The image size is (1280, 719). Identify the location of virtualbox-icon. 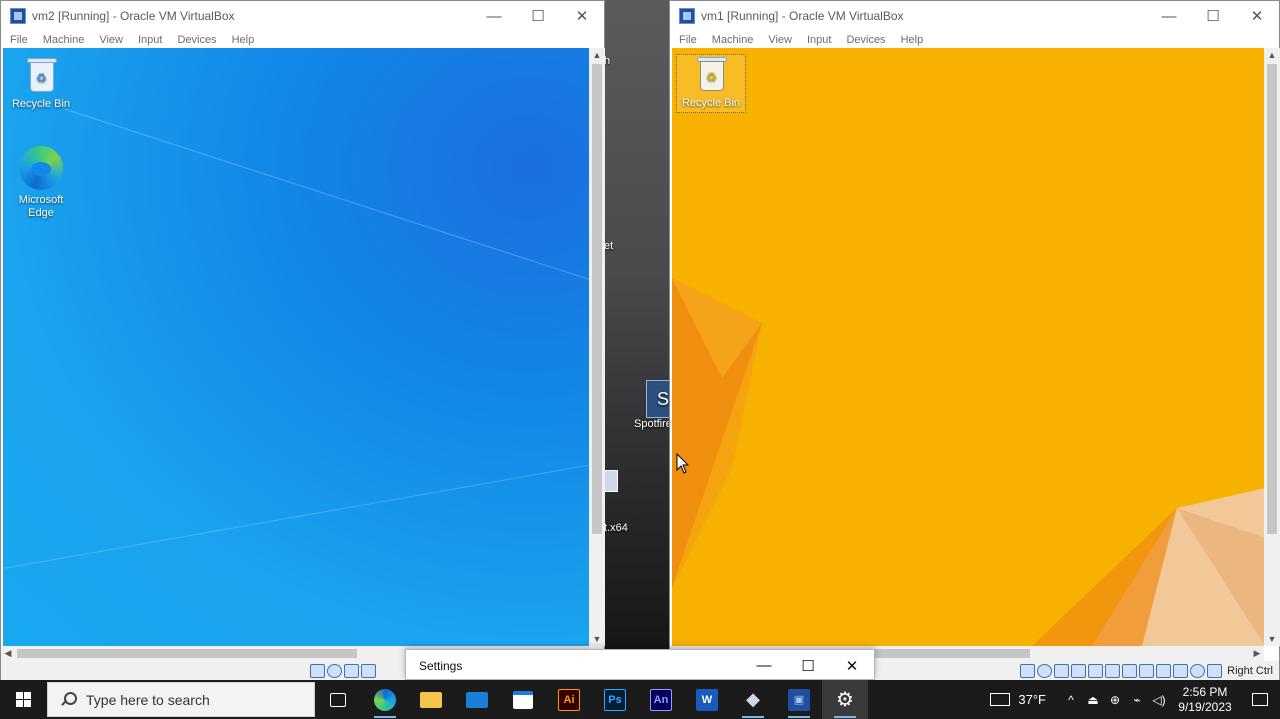
(687, 16).